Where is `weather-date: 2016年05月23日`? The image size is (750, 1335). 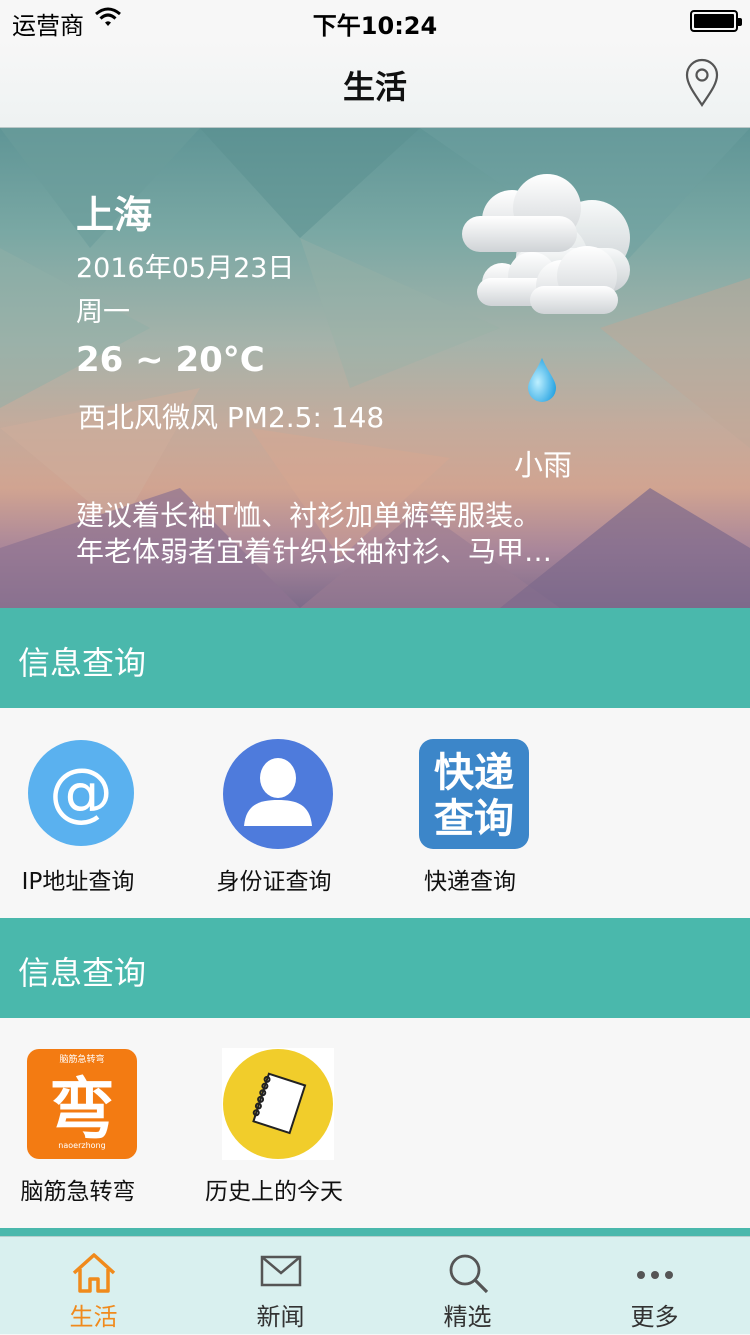
weather-date: 2016年05月23日 is located at coordinates (185, 268).